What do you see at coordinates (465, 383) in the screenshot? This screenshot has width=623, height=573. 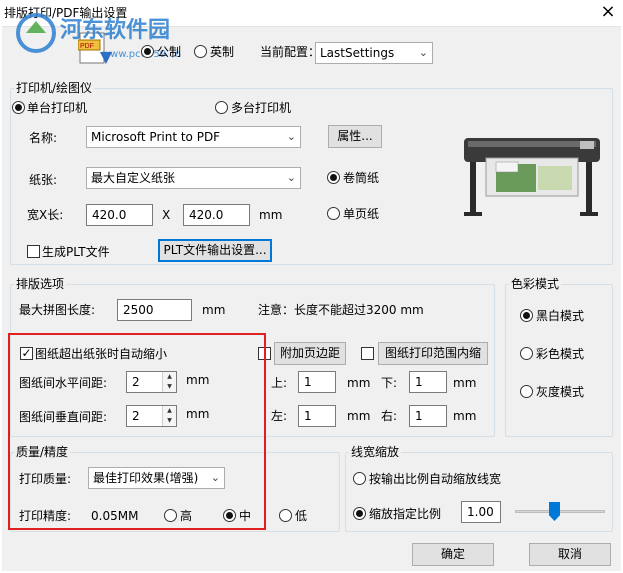 I see `margin-bottom-unit: mm` at bounding box center [465, 383].